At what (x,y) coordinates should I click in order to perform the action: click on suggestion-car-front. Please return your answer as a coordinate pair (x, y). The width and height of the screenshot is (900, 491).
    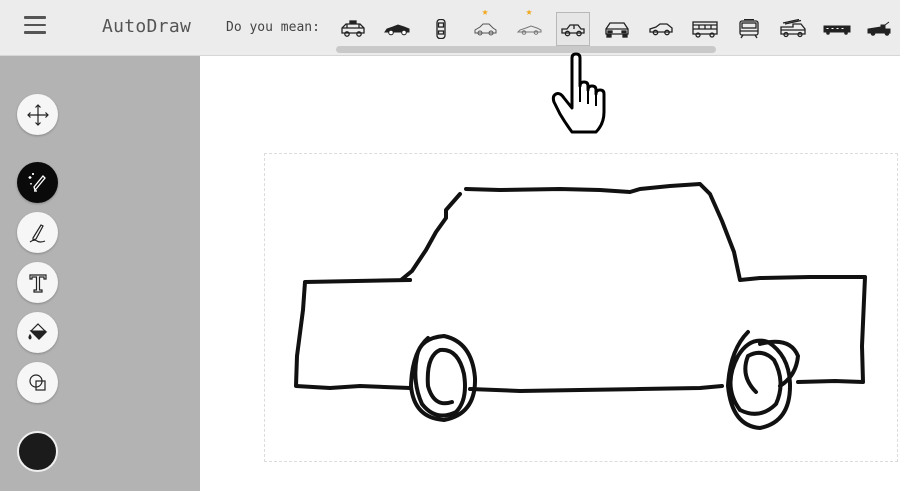
    Looking at the image, I should click on (617, 29).